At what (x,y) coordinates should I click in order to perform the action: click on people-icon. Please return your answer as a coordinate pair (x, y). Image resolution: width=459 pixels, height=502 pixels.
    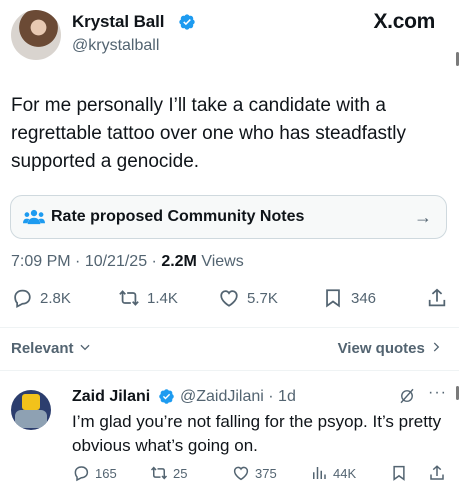
    Looking at the image, I should click on (34, 217).